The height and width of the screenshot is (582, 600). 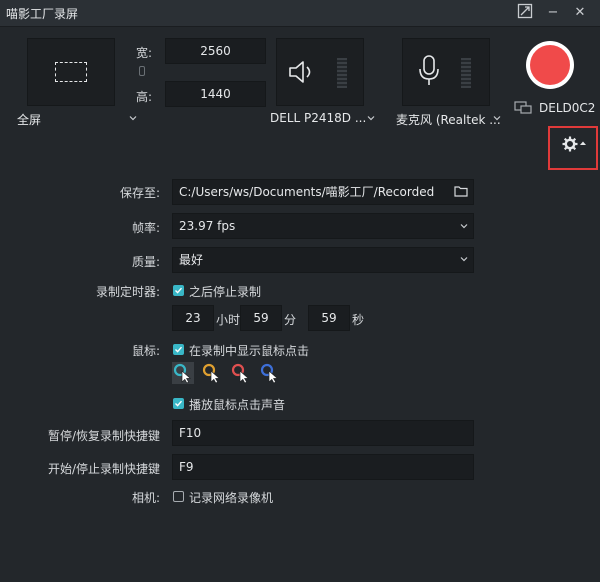 I want to click on show-clicks-checkbox, so click(x=178, y=349).